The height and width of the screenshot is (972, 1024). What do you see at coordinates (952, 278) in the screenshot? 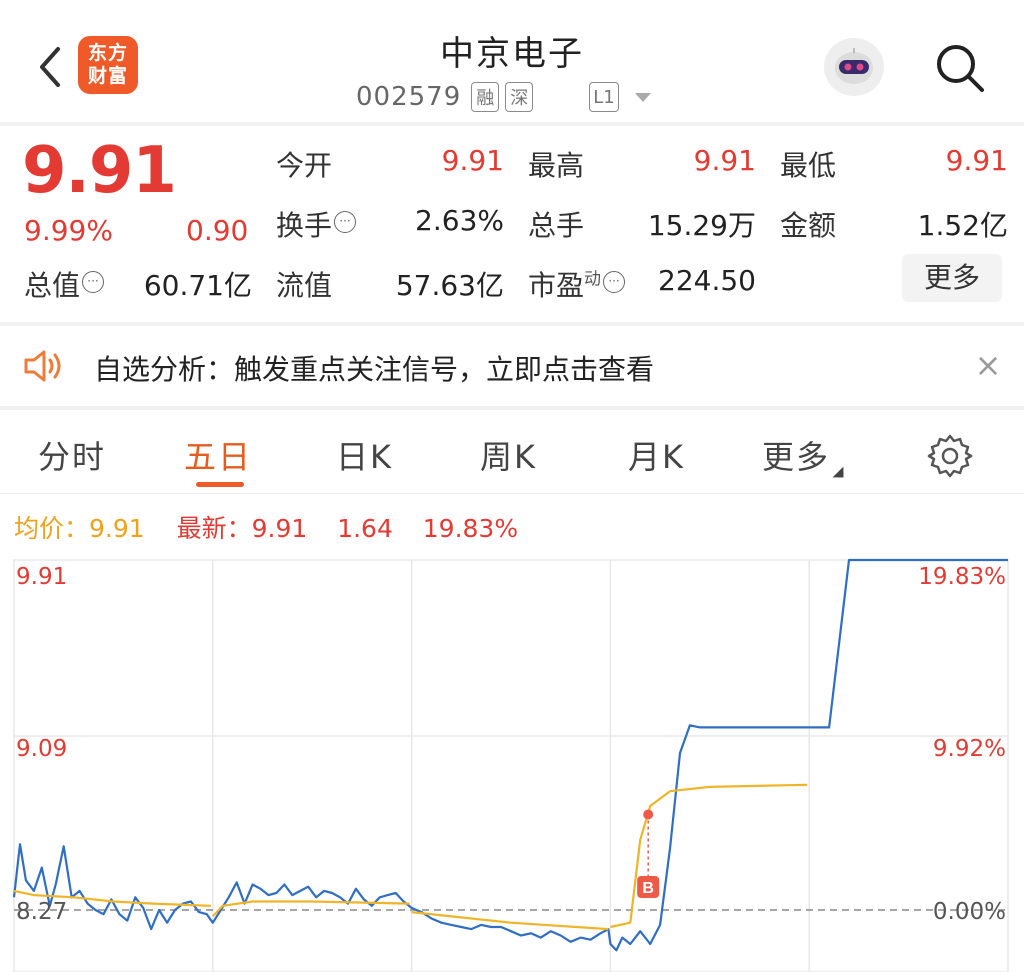
I see `more-button: 更多` at bounding box center [952, 278].